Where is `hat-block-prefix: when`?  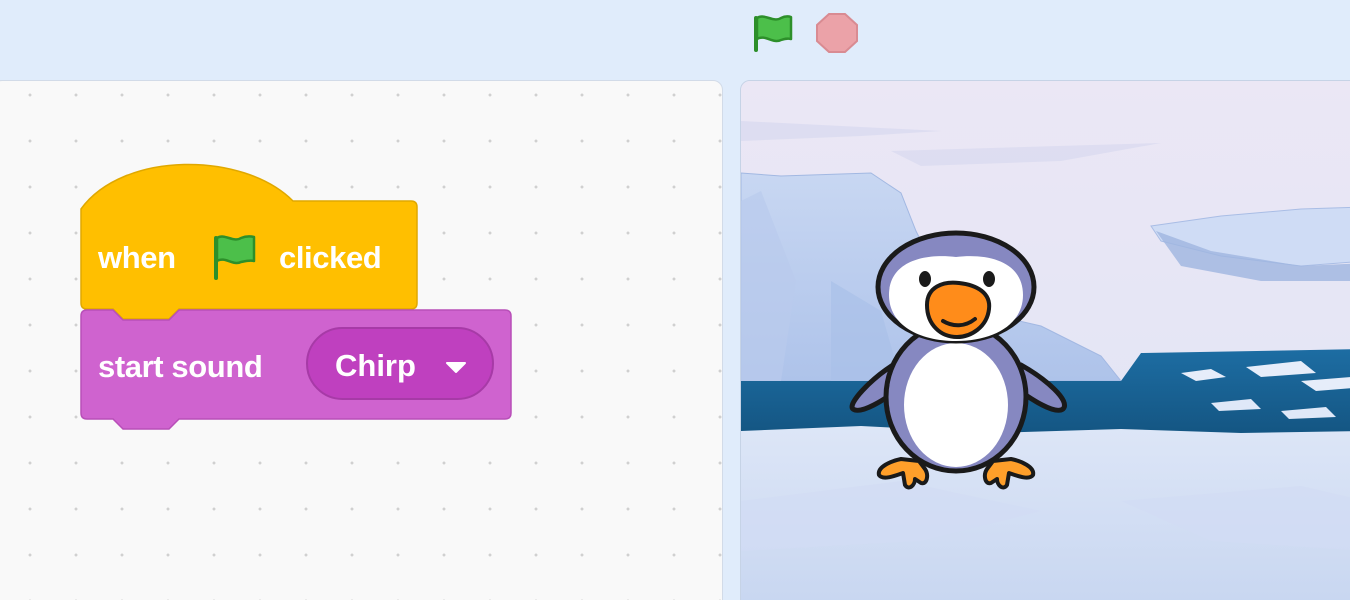
hat-block-prefix: when is located at coordinates (137, 257).